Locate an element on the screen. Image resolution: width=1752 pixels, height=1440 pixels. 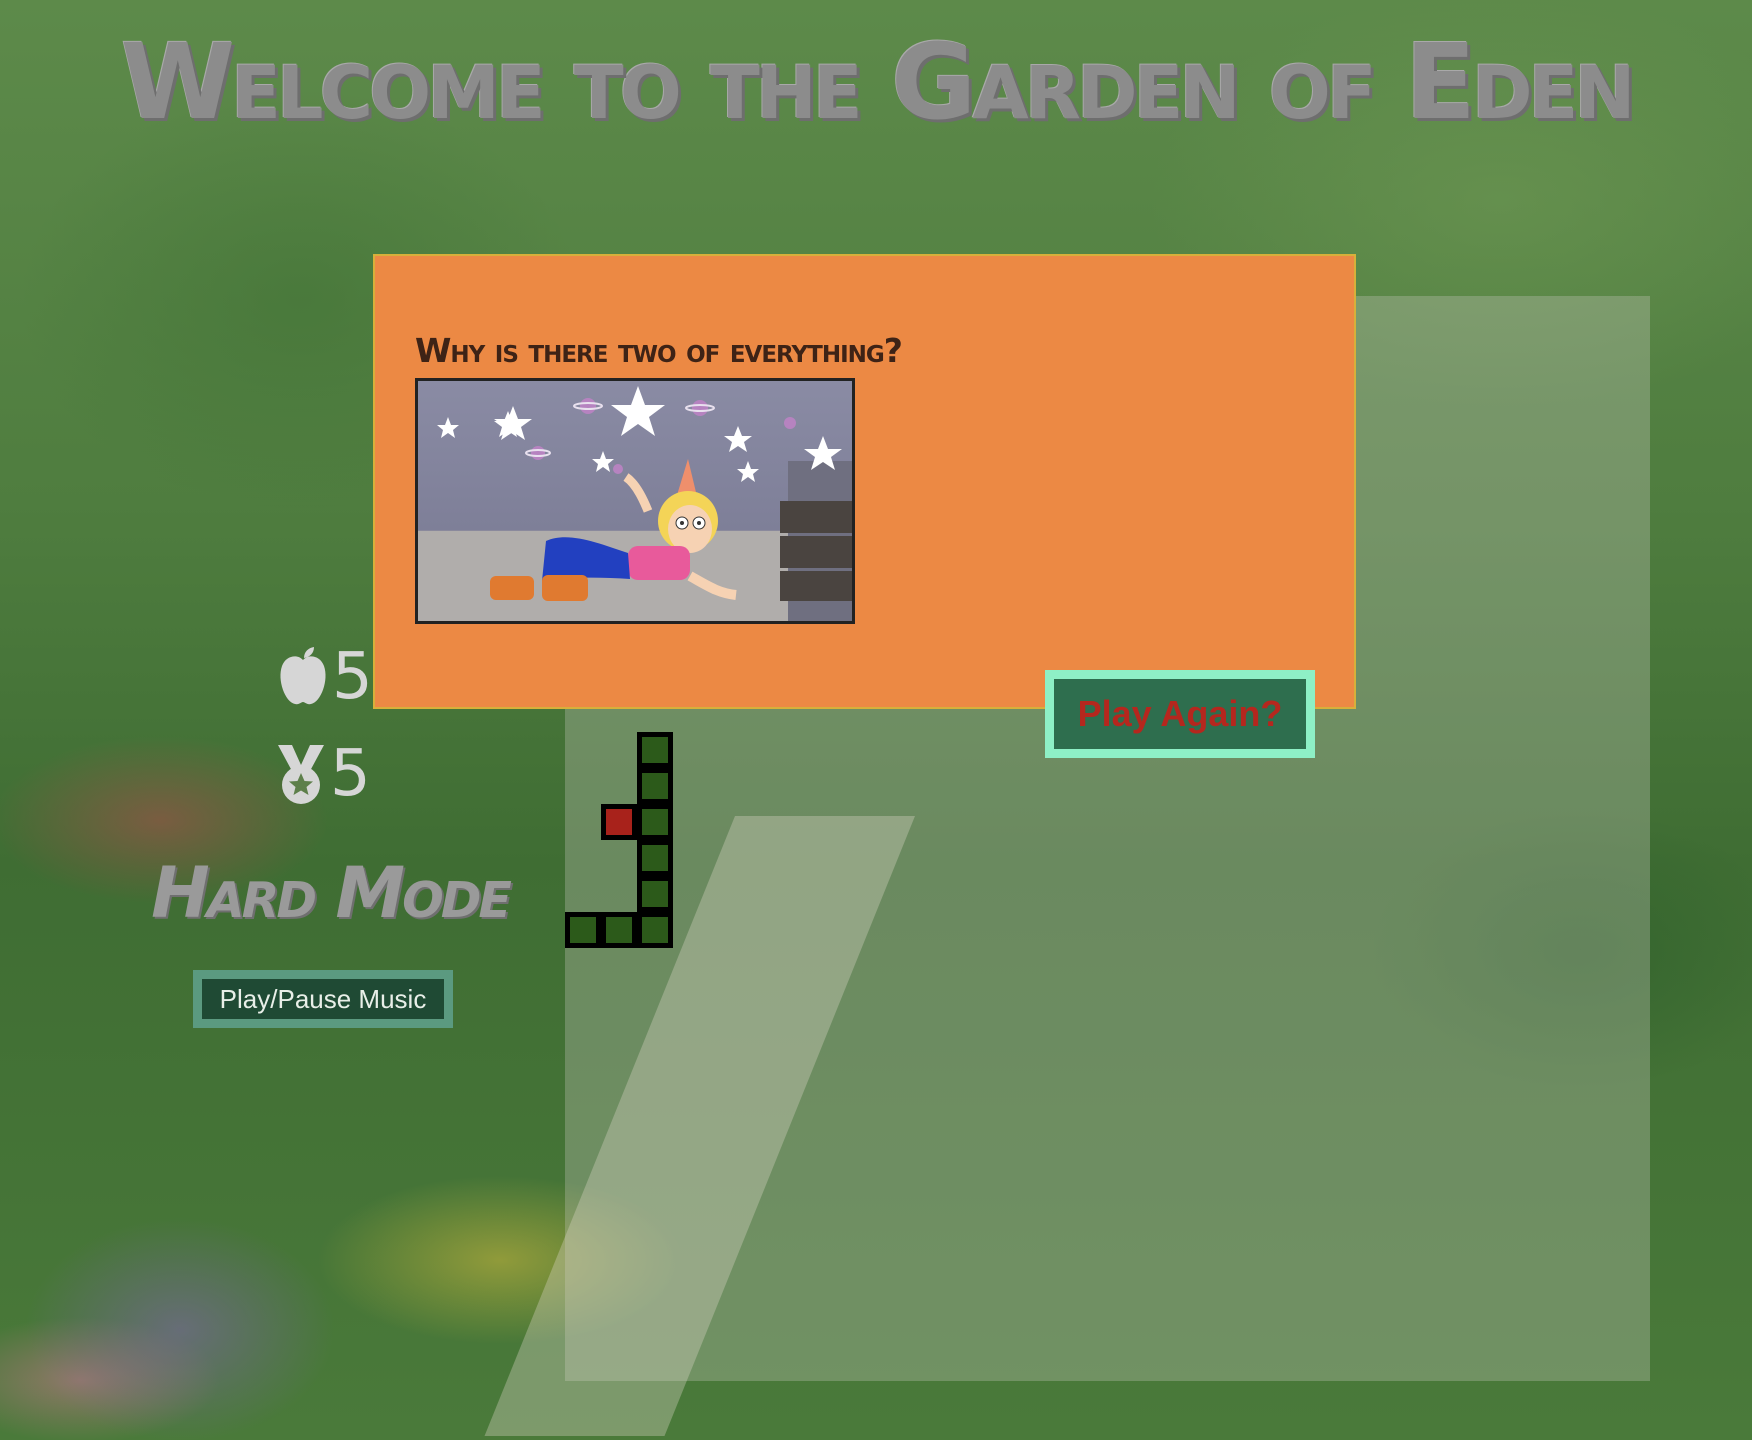
cartoon-girl-seeing-stars-gif is located at coordinates (635, 501).